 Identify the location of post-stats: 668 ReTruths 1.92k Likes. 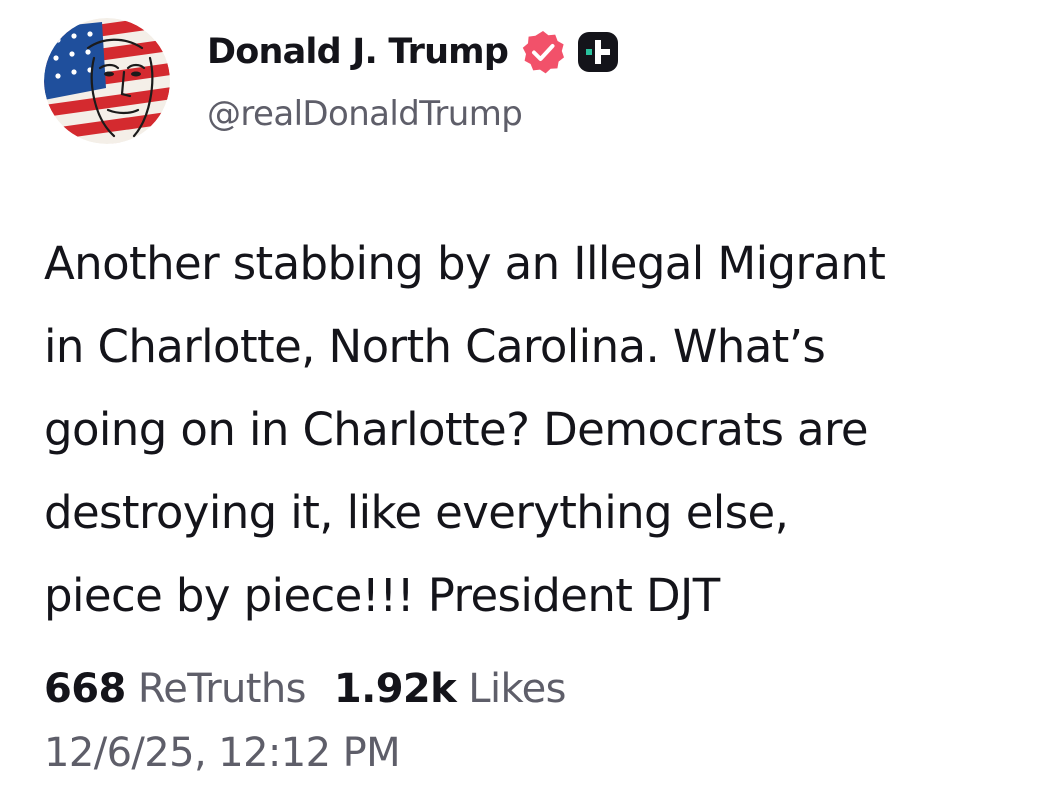
(305, 689).